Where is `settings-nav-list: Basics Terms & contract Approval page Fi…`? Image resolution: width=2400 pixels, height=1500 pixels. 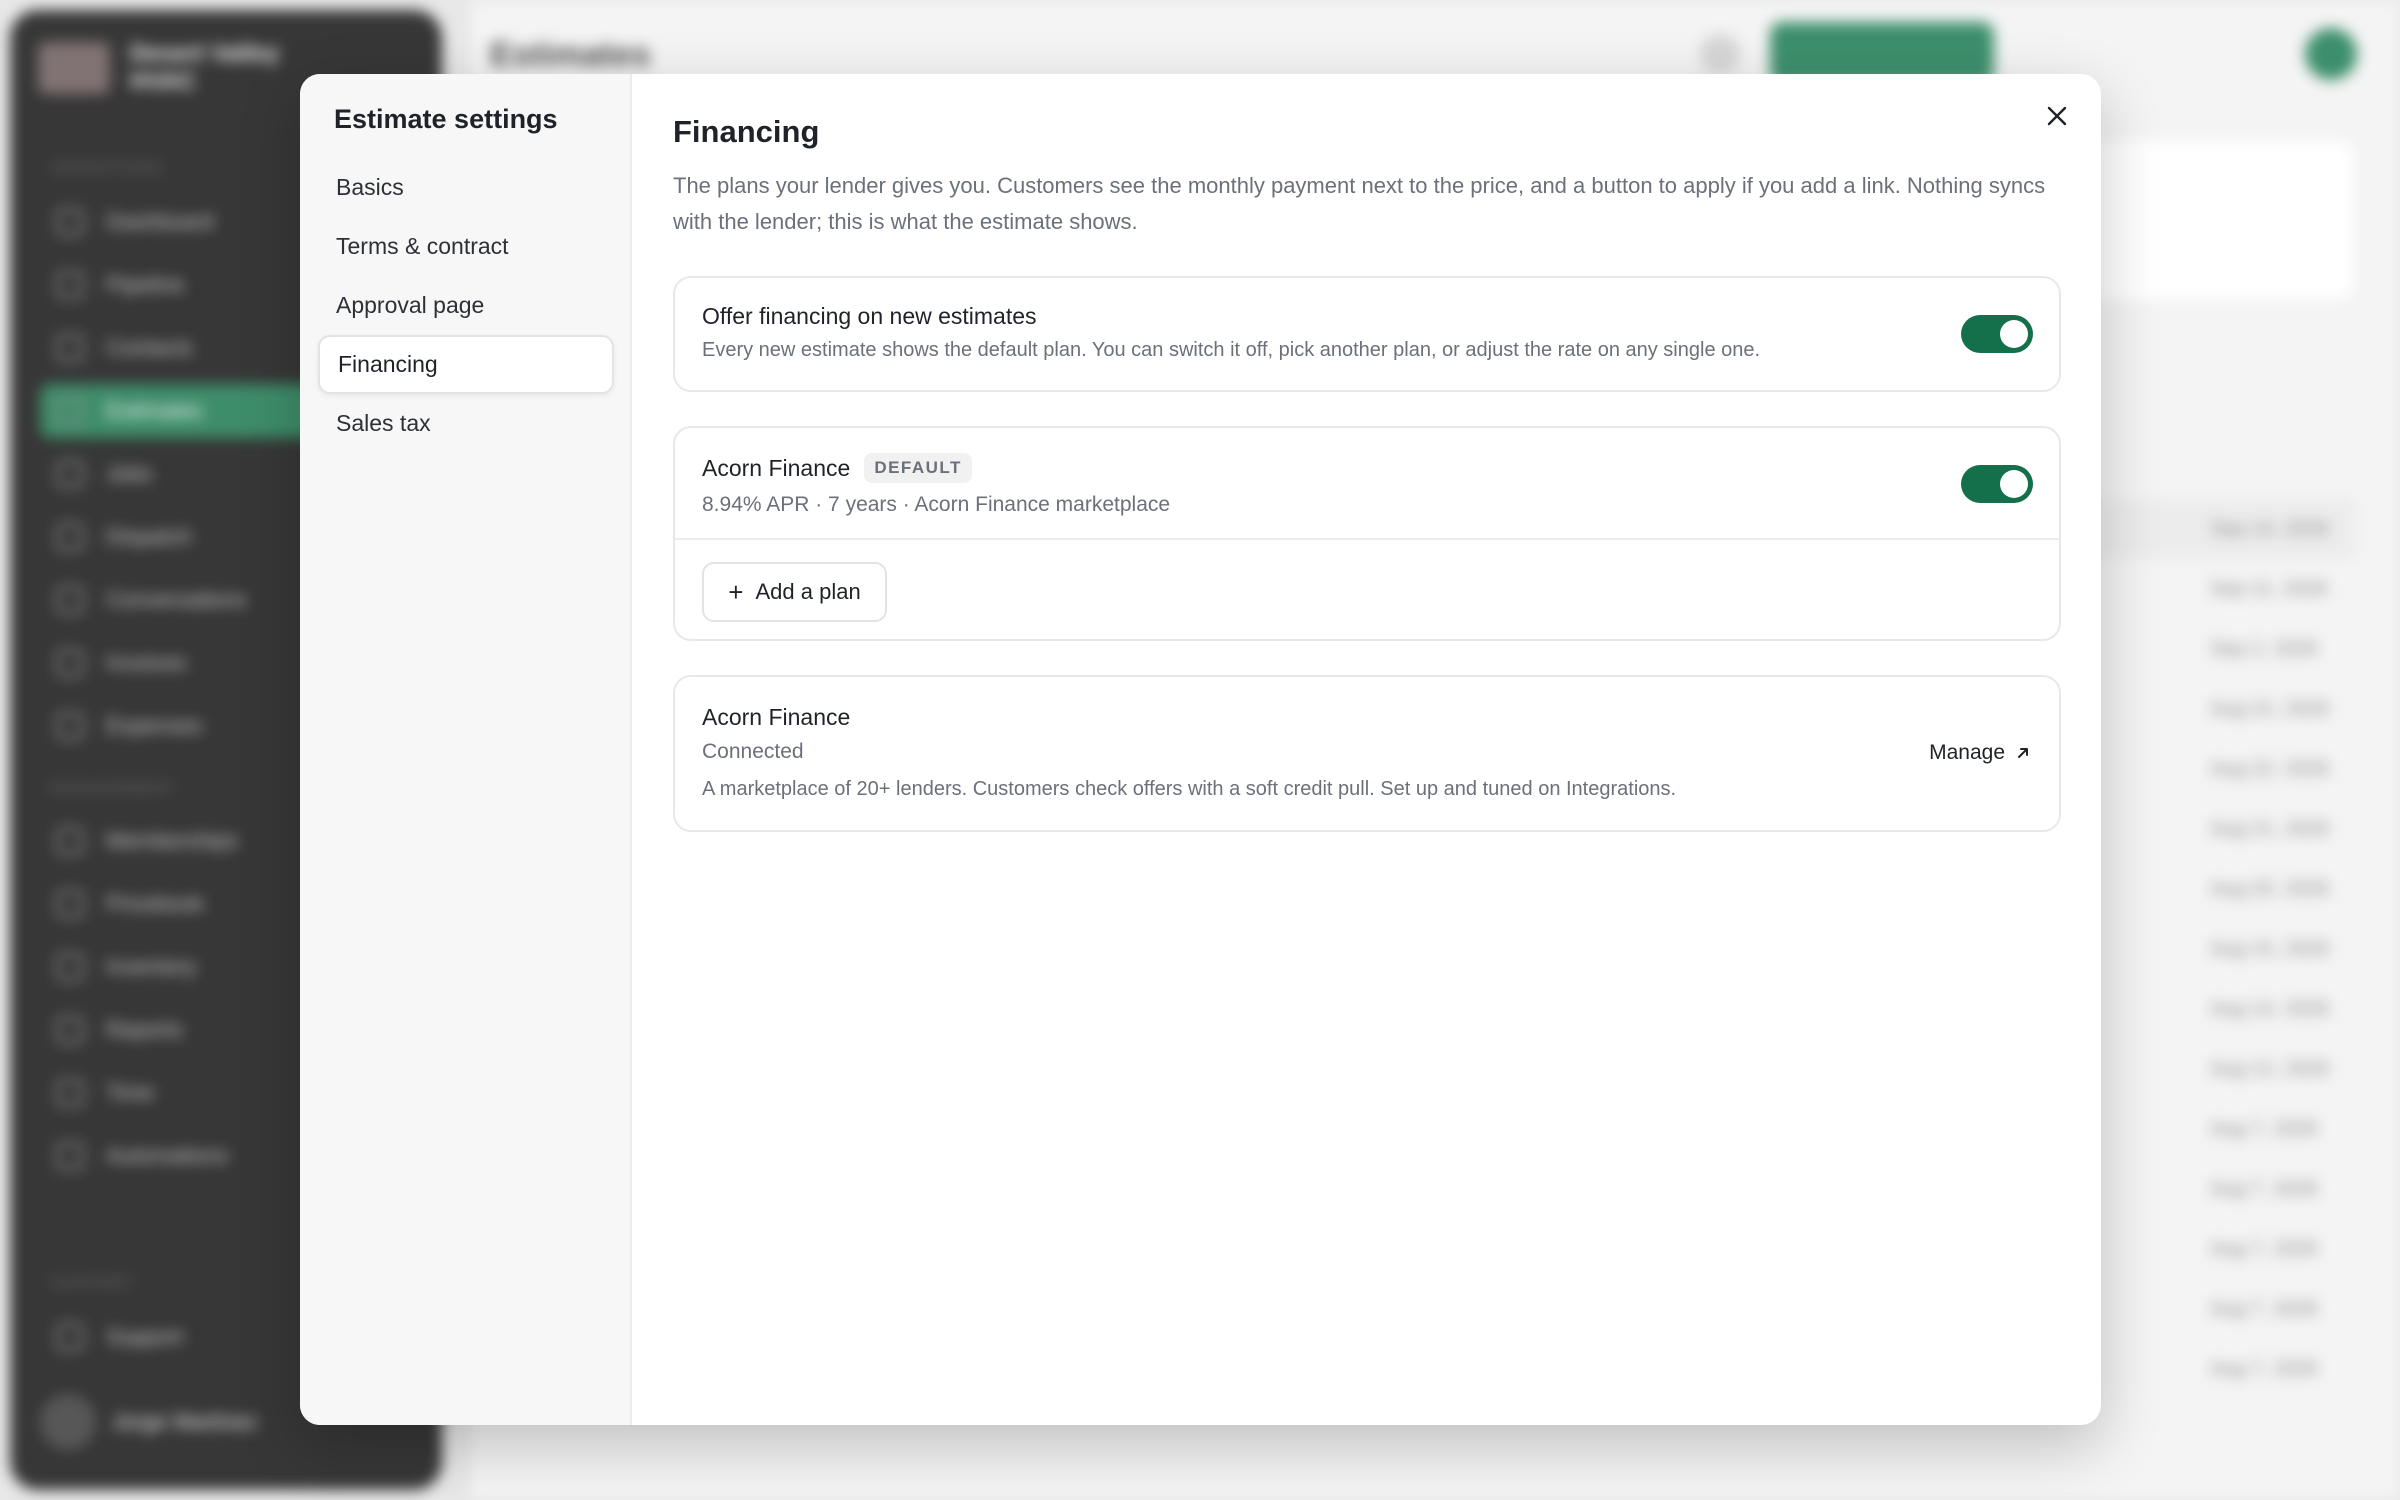 settings-nav-list: Basics Terms & contract Approval page Fi… is located at coordinates (466, 305).